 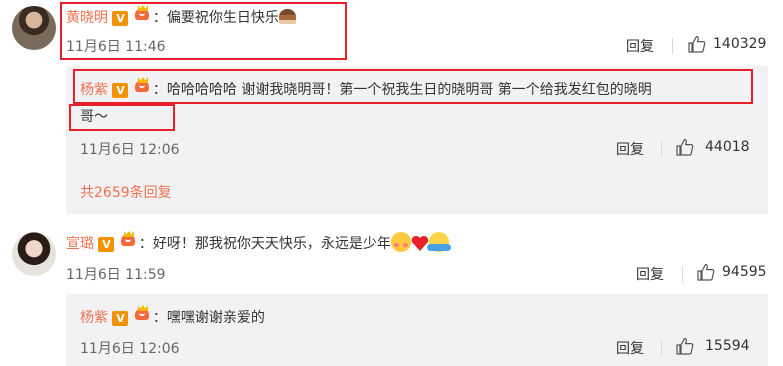 What do you see at coordinates (400, 242) in the screenshot?
I see `blush-icon` at bounding box center [400, 242].